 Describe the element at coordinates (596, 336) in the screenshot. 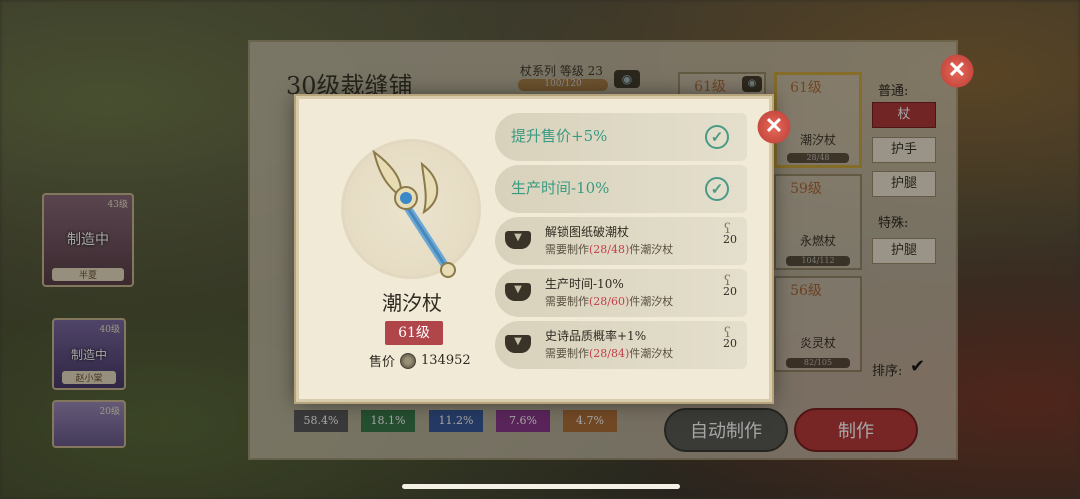

I see `bonus-title: 史诗品质概率+1%` at that location.